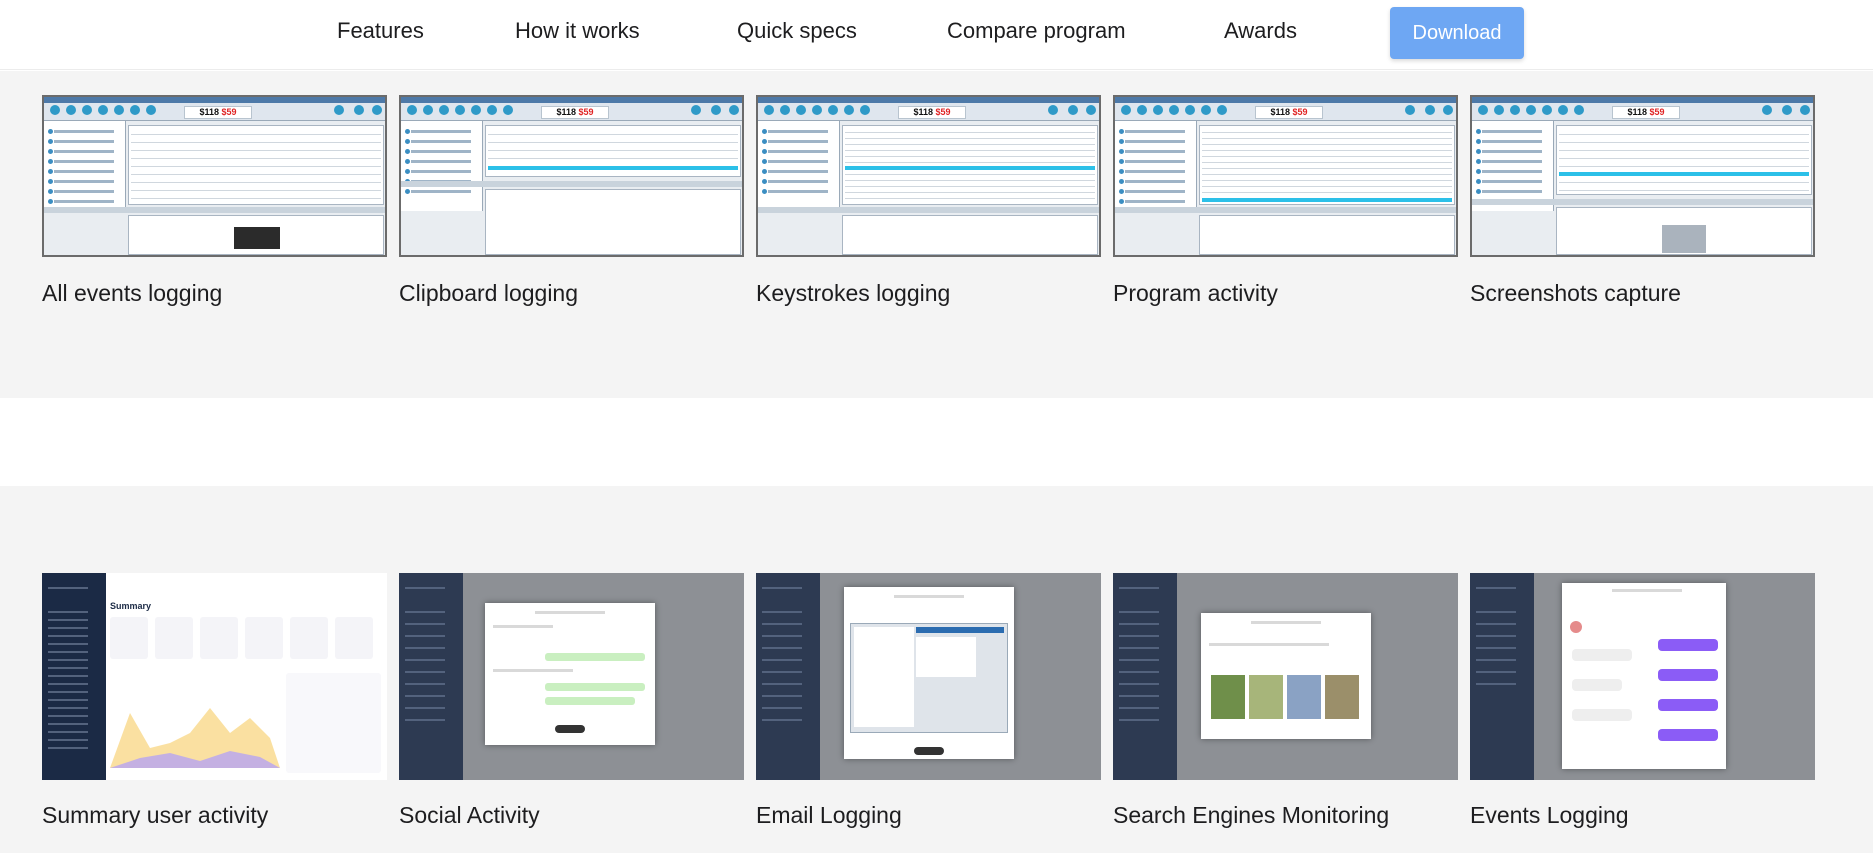 This screenshot has height=853, width=1873. What do you see at coordinates (797, 31) in the screenshot?
I see `nav-quick-specs: Quick specs` at bounding box center [797, 31].